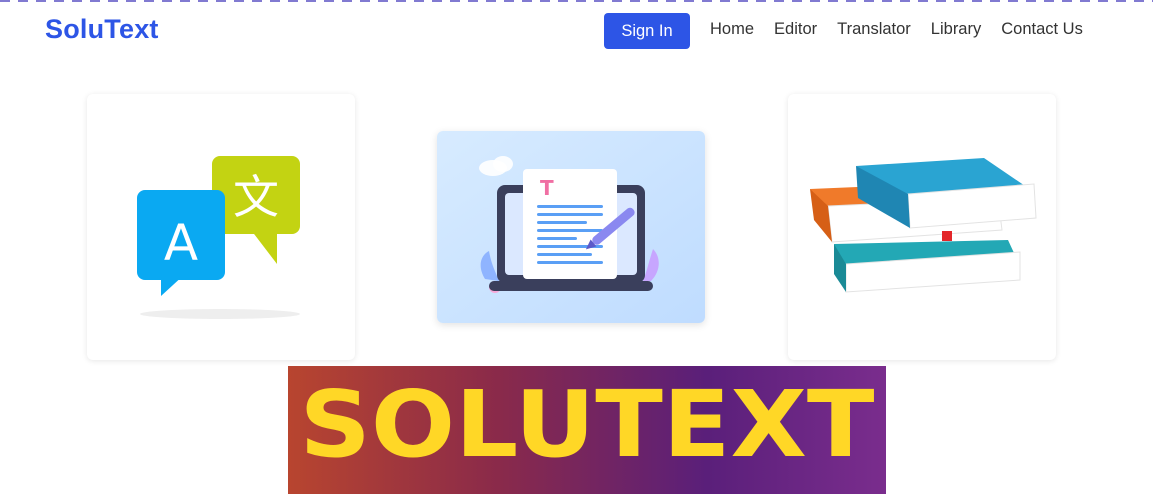 The image size is (1153, 504). Describe the element at coordinates (587, 424) in the screenshot. I see `banner-text: SOLUTEXT` at that location.